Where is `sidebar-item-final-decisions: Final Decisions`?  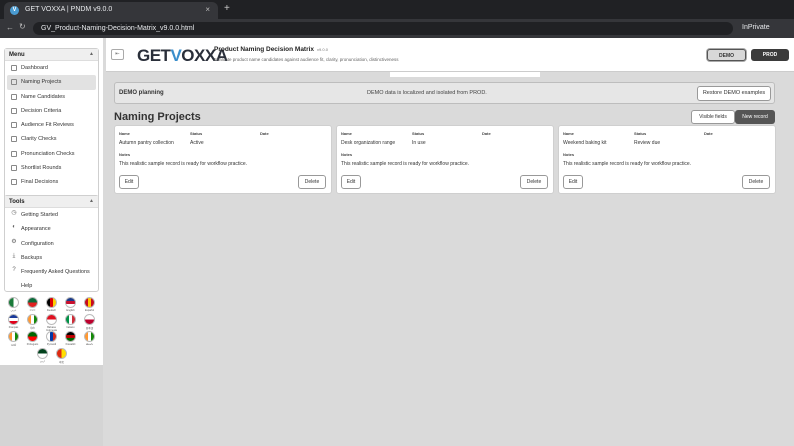
sidebar-item-final-decisions: Final Decisions is located at coordinates (51, 182).